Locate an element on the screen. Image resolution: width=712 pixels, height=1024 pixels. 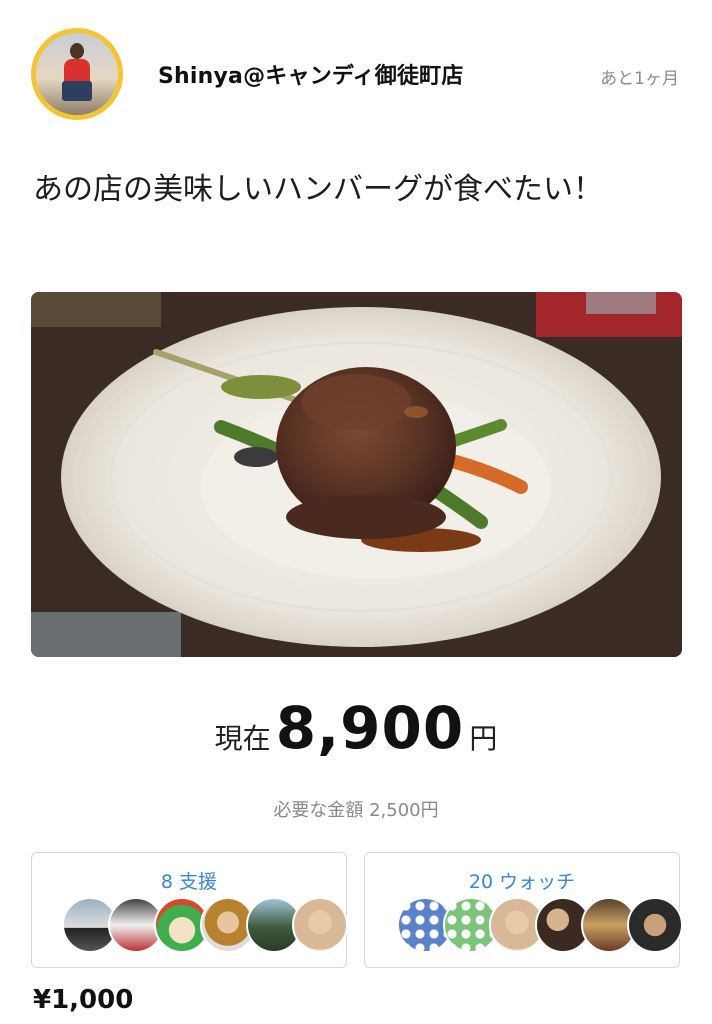
time-remaining: あと1ヶ月 is located at coordinates (639, 79).